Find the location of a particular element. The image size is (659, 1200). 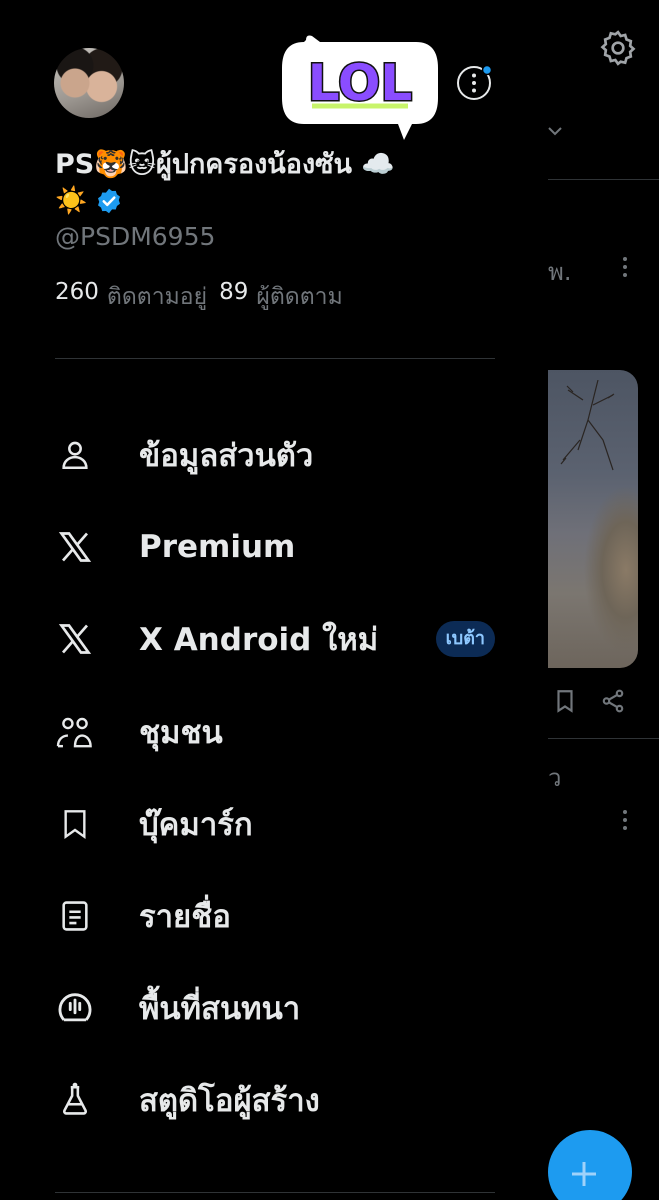

menu-item-profile: ข้อมูลส่วนตัว is located at coordinates (275, 455).